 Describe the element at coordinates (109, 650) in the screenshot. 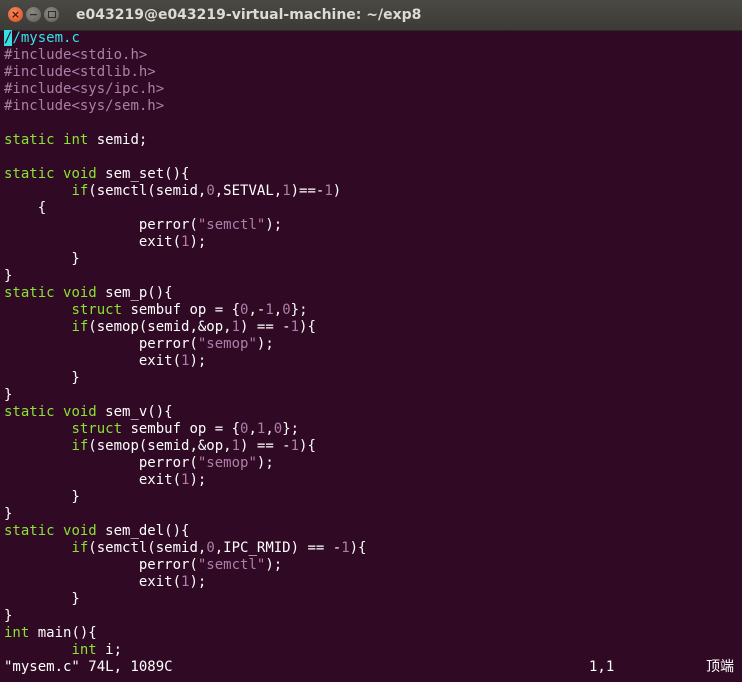

I see `code-token: i;` at that location.